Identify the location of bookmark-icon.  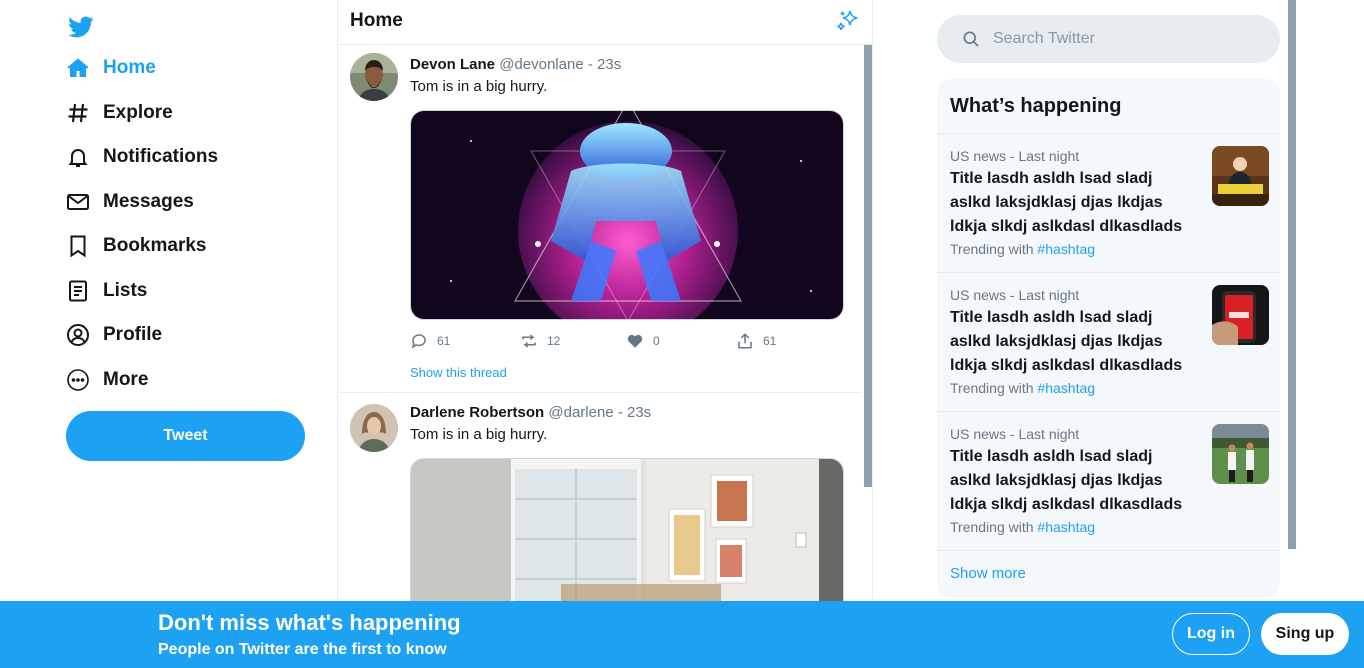
(78, 246).